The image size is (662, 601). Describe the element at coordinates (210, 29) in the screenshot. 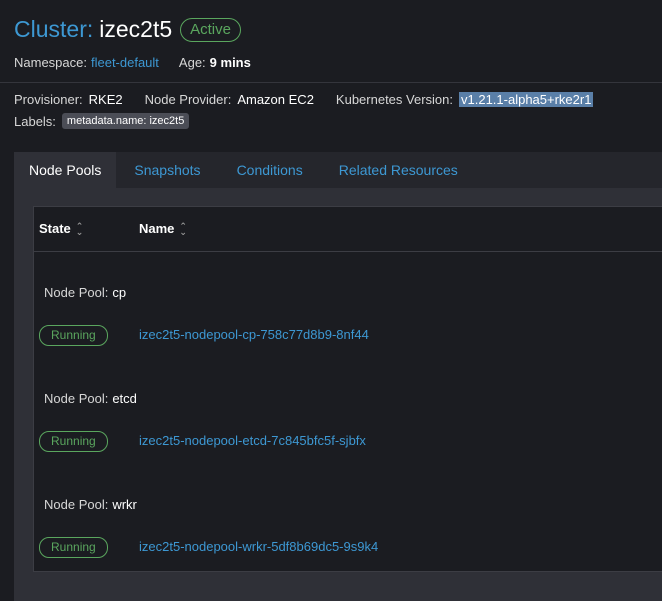

I see `status-badge: Active` at that location.